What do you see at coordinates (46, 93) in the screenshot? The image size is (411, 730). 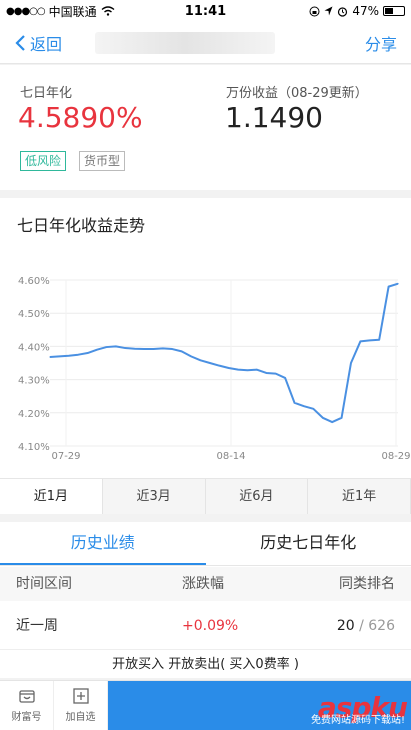 I see `seven-day-label: 七日年化` at bounding box center [46, 93].